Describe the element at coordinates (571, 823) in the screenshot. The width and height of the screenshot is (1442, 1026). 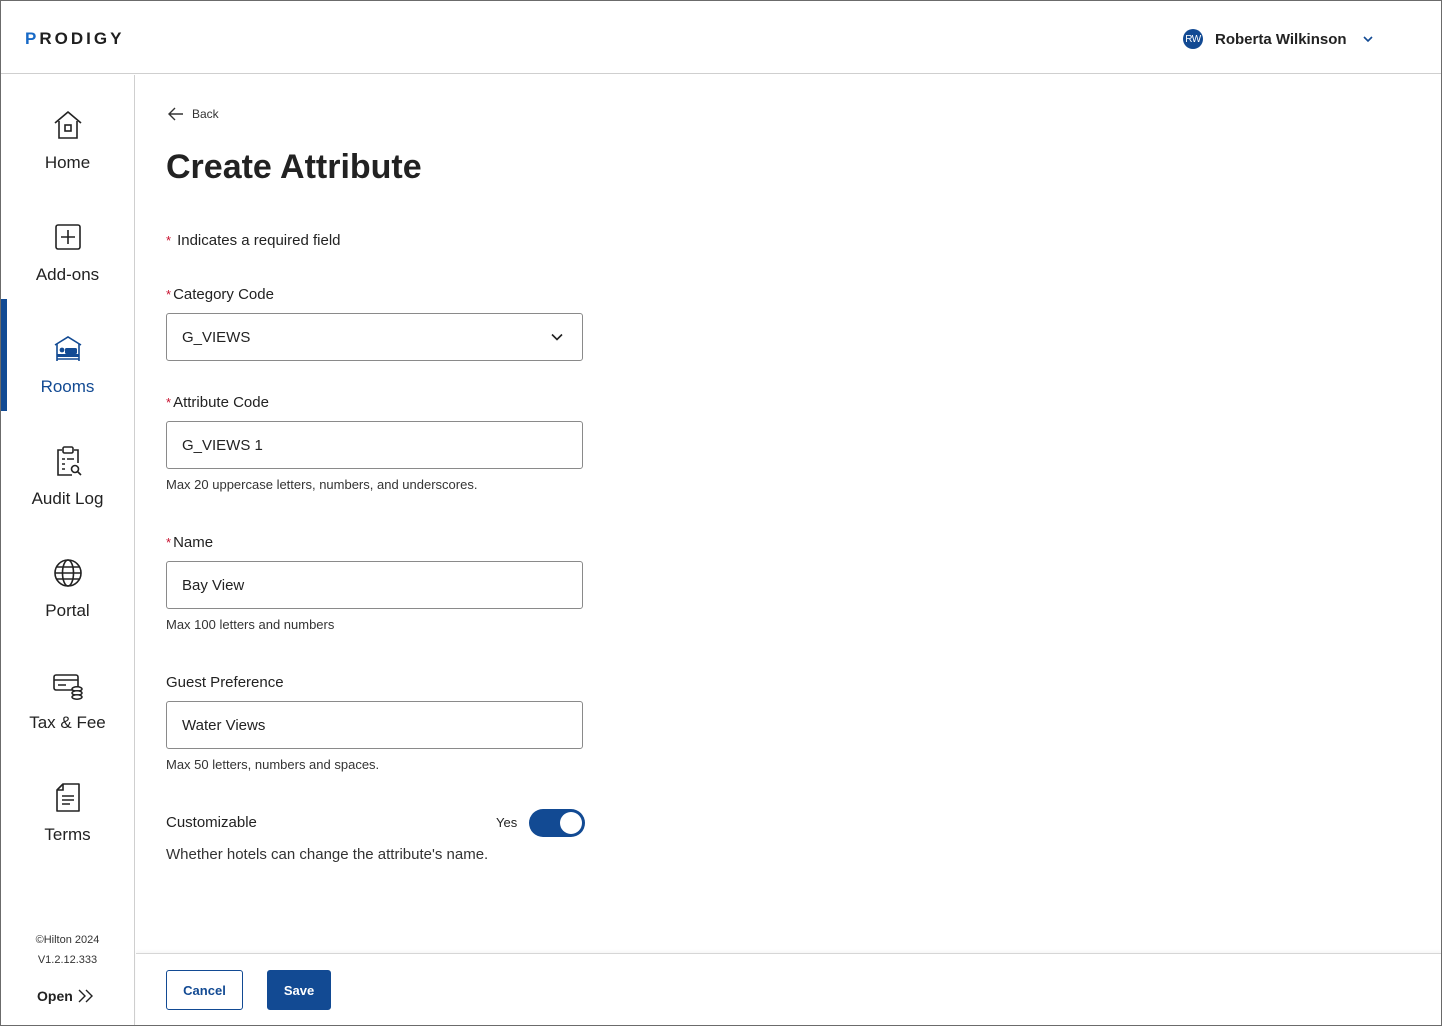
I see `toggle-knob` at that location.